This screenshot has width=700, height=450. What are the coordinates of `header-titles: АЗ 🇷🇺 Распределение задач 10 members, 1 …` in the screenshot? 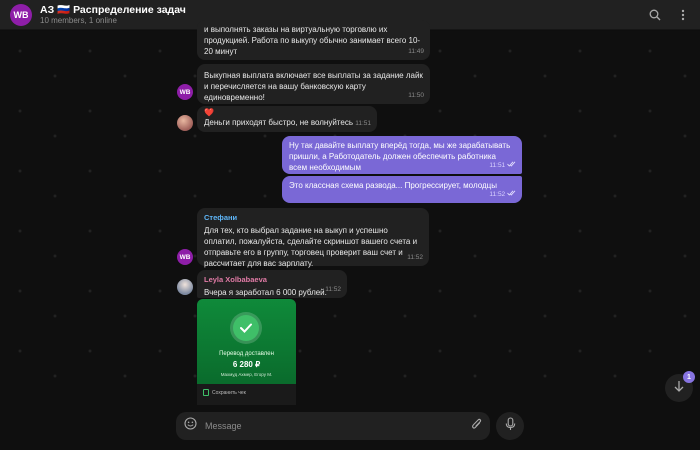 It's located at (113, 15).